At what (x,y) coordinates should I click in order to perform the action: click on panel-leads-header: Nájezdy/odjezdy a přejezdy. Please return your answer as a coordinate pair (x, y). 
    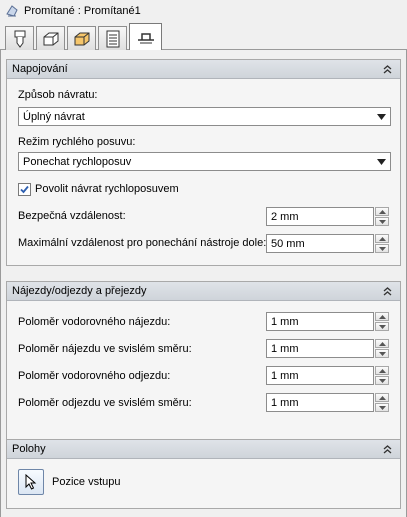
    Looking at the image, I should click on (203, 291).